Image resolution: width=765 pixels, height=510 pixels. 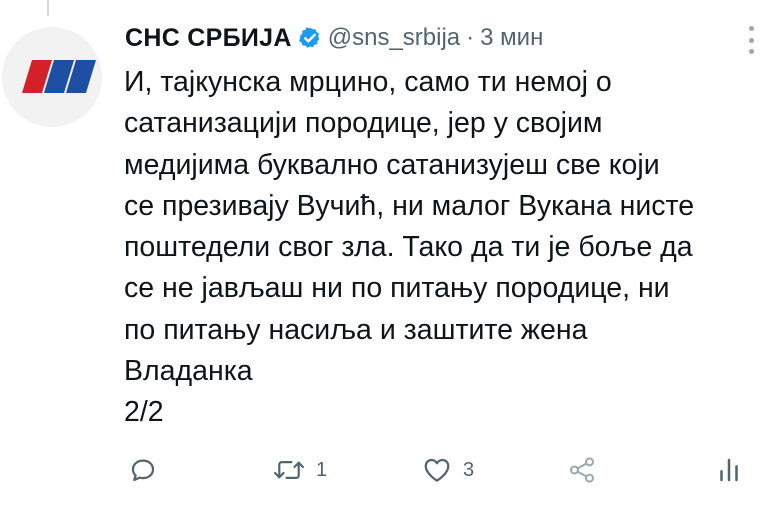 What do you see at coordinates (382, 470) in the screenshot?
I see `tweet-actions-bar: 1 3` at bounding box center [382, 470].